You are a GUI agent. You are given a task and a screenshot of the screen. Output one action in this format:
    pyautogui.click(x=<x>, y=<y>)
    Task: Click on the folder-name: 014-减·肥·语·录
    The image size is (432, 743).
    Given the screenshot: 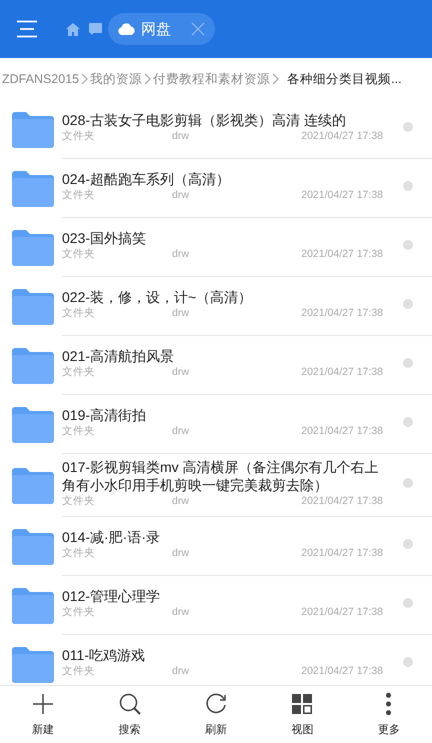 What is the action you would take?
    pyautogui.click(x=222, y=537)
    